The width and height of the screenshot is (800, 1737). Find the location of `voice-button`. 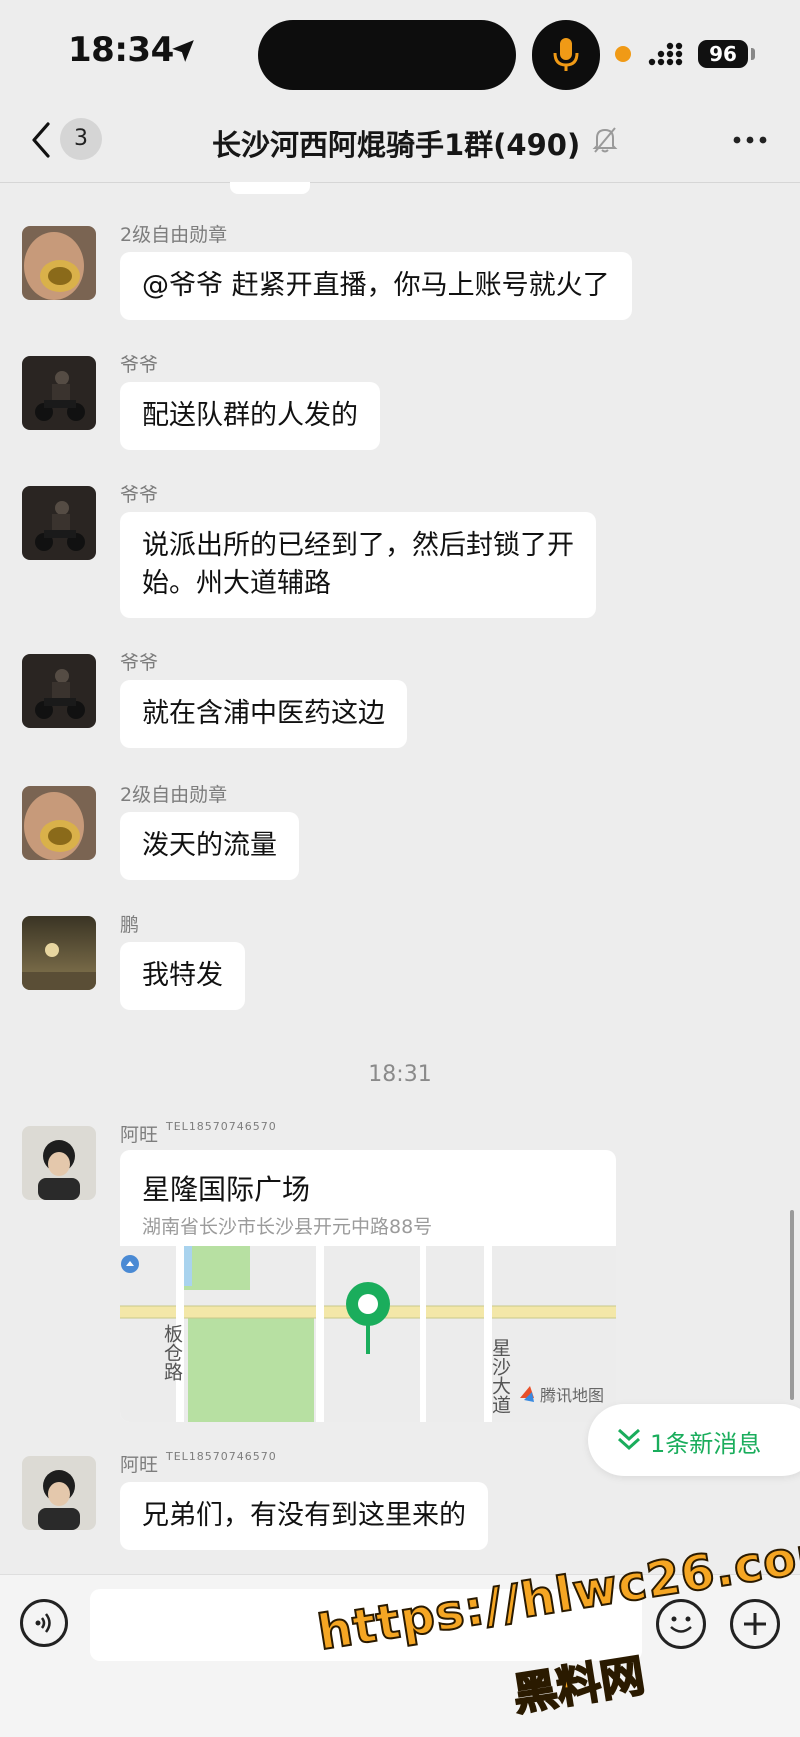

voice-button is located at coordinates (44, 1623).